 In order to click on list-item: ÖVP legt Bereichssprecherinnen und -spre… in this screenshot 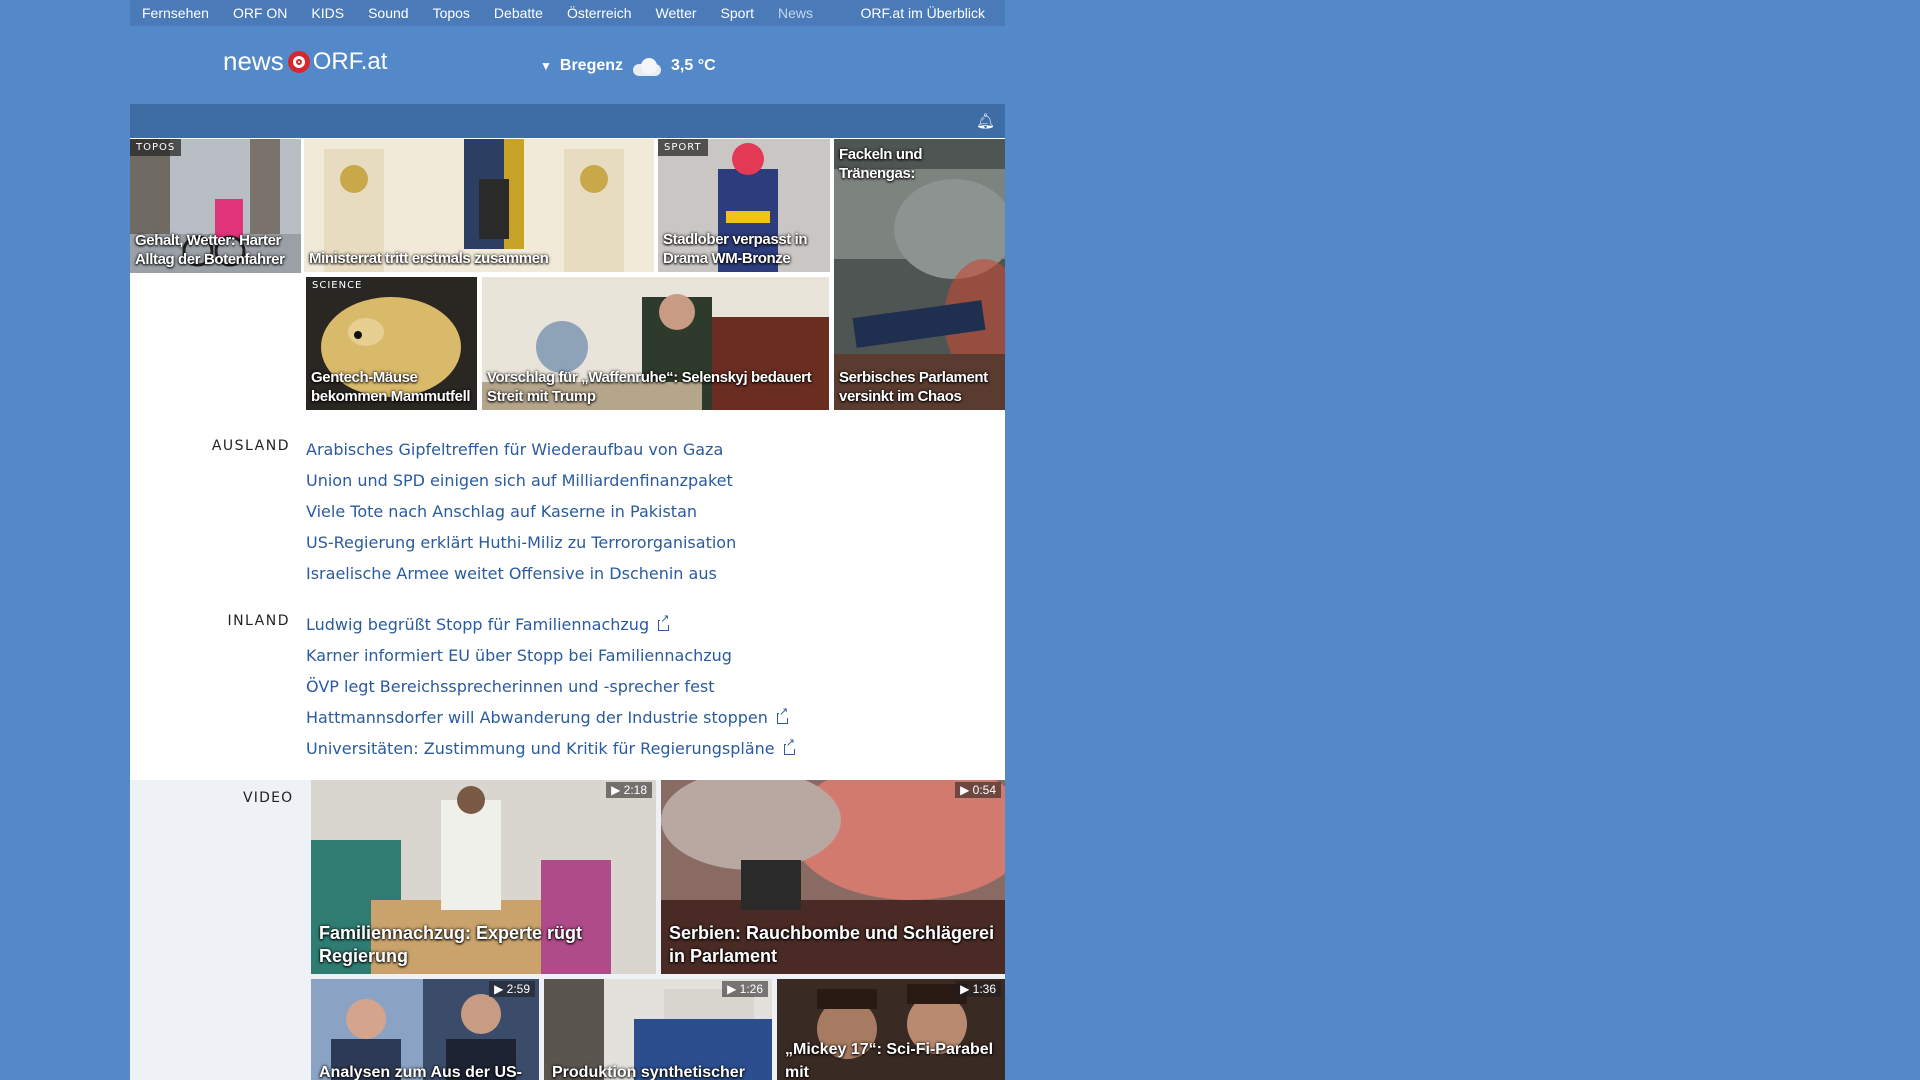, I will do `click(550, 686)`.